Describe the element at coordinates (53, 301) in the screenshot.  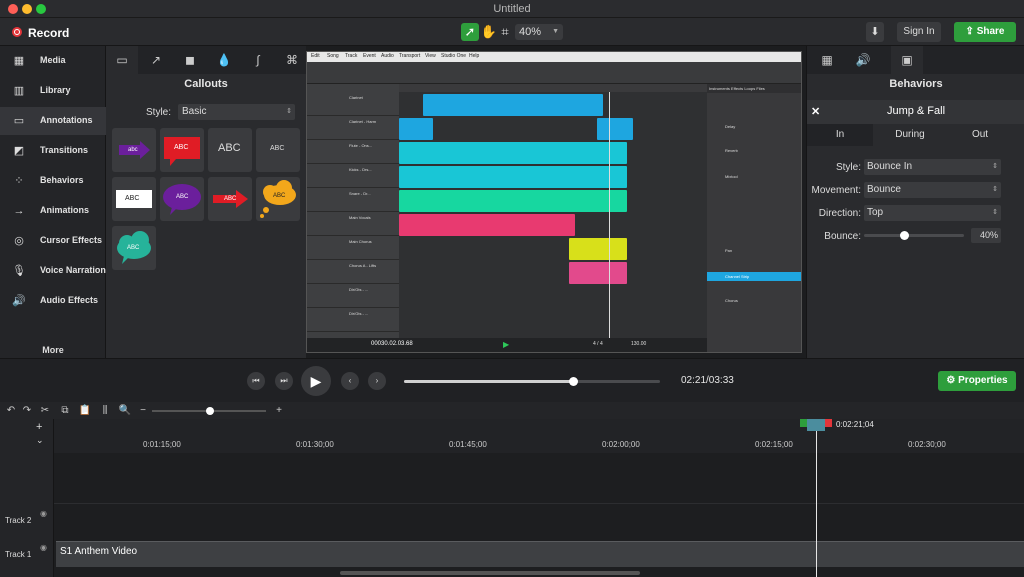
I see `sidebar-item-audio-effects: 🔊 Audio Effects` at that location.